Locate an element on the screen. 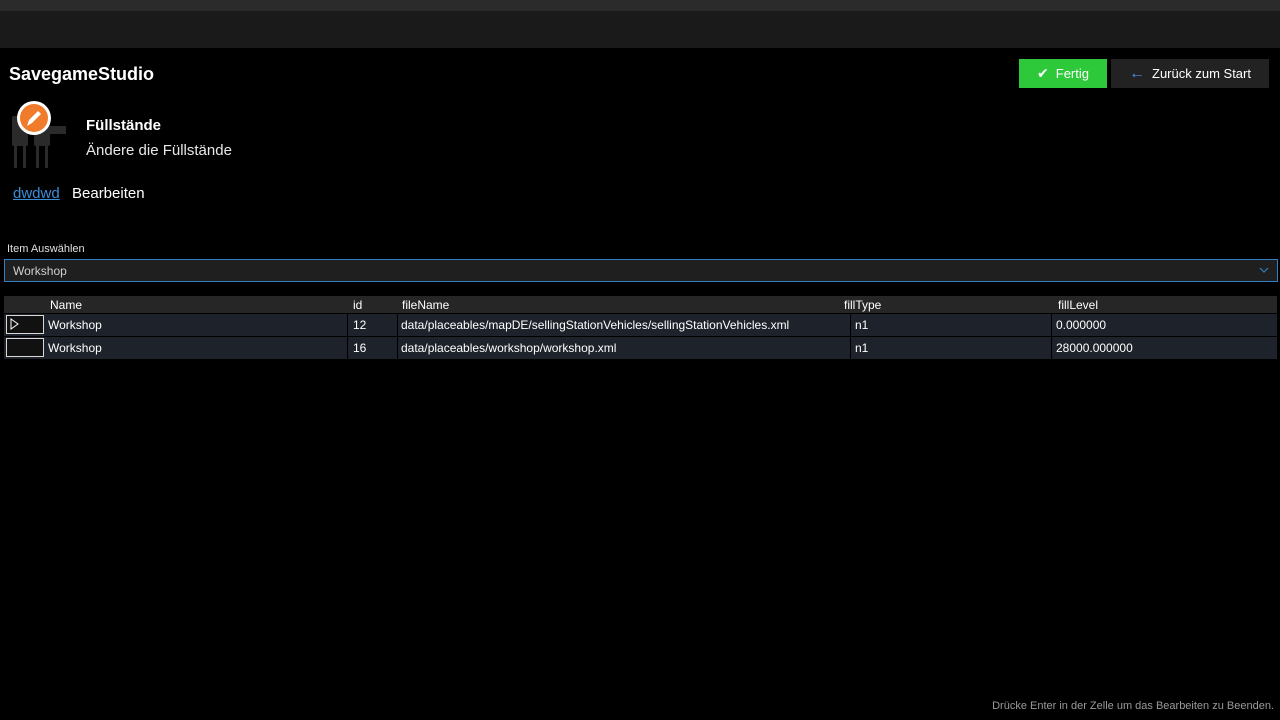  back-to-start-button: ← Zurück zum Start is located at coordinates (1190, 73).